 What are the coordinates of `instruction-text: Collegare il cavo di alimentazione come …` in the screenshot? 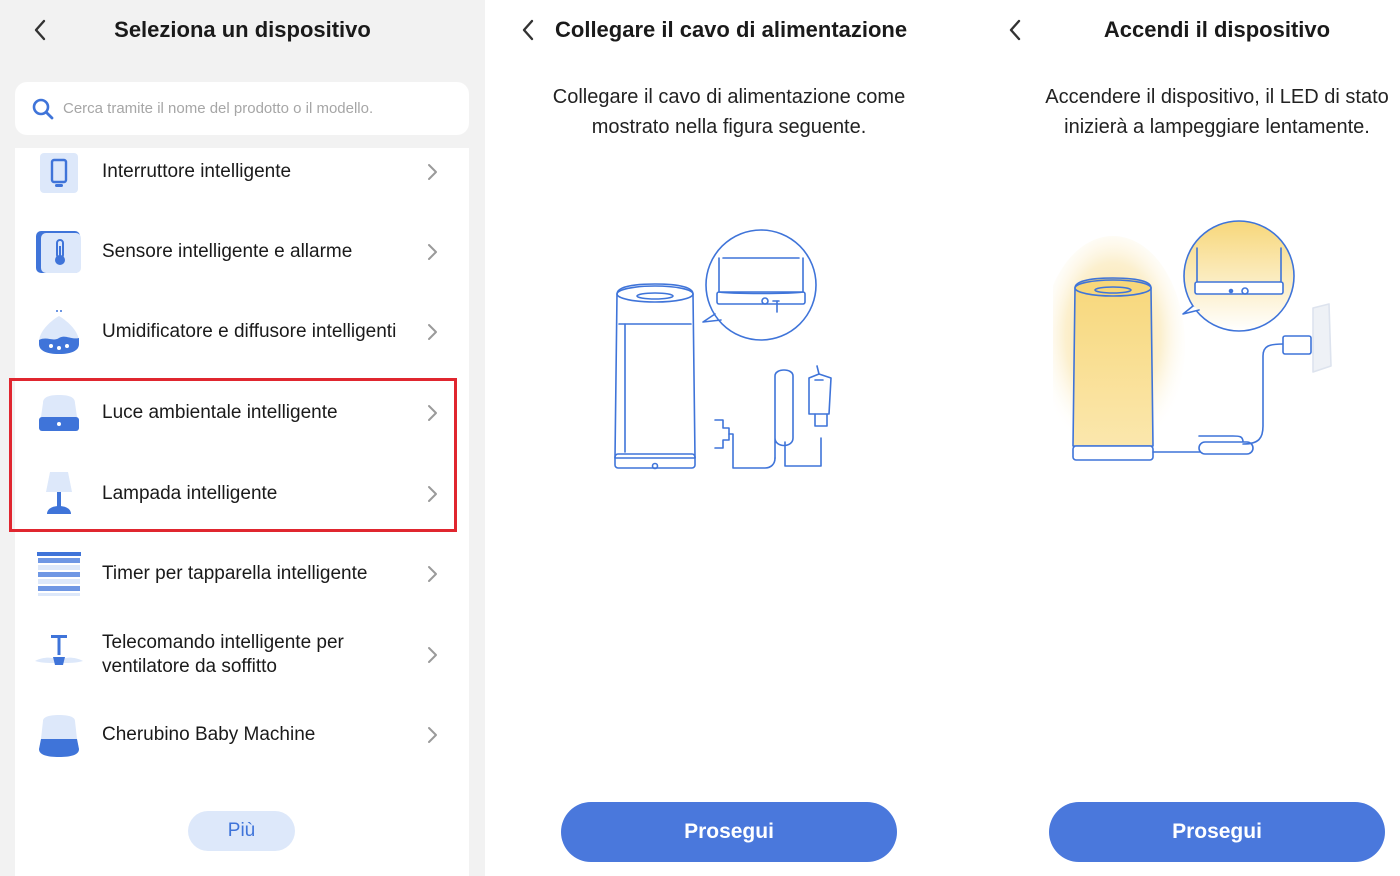 It's located at (729, 112).